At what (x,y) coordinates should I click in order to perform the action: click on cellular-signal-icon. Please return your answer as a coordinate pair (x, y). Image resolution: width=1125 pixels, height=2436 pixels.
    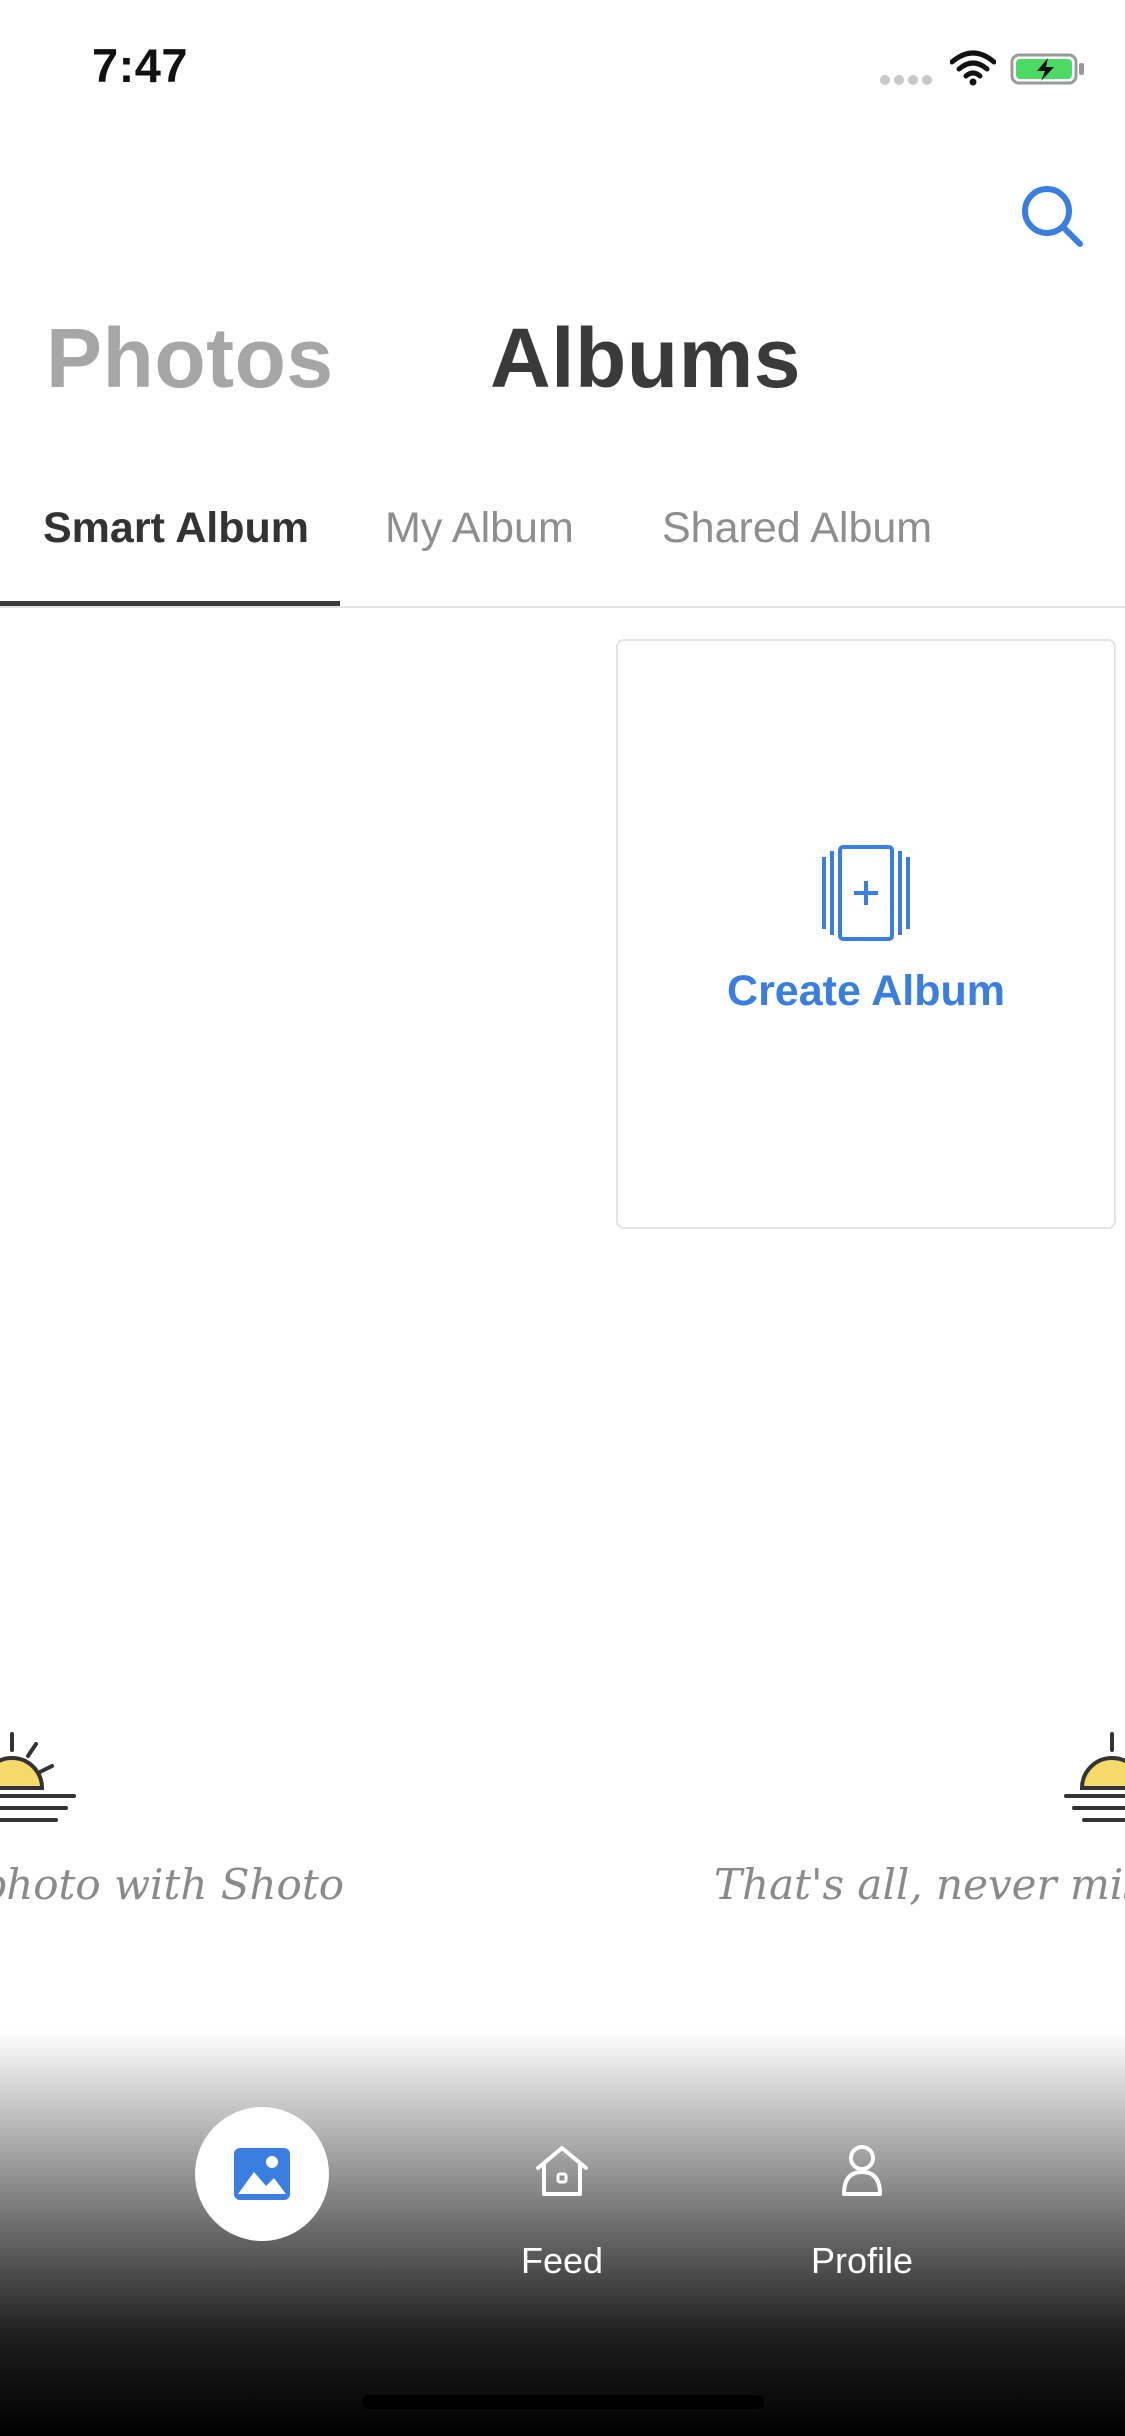
    Looking at the image, I should click on (908, 78).